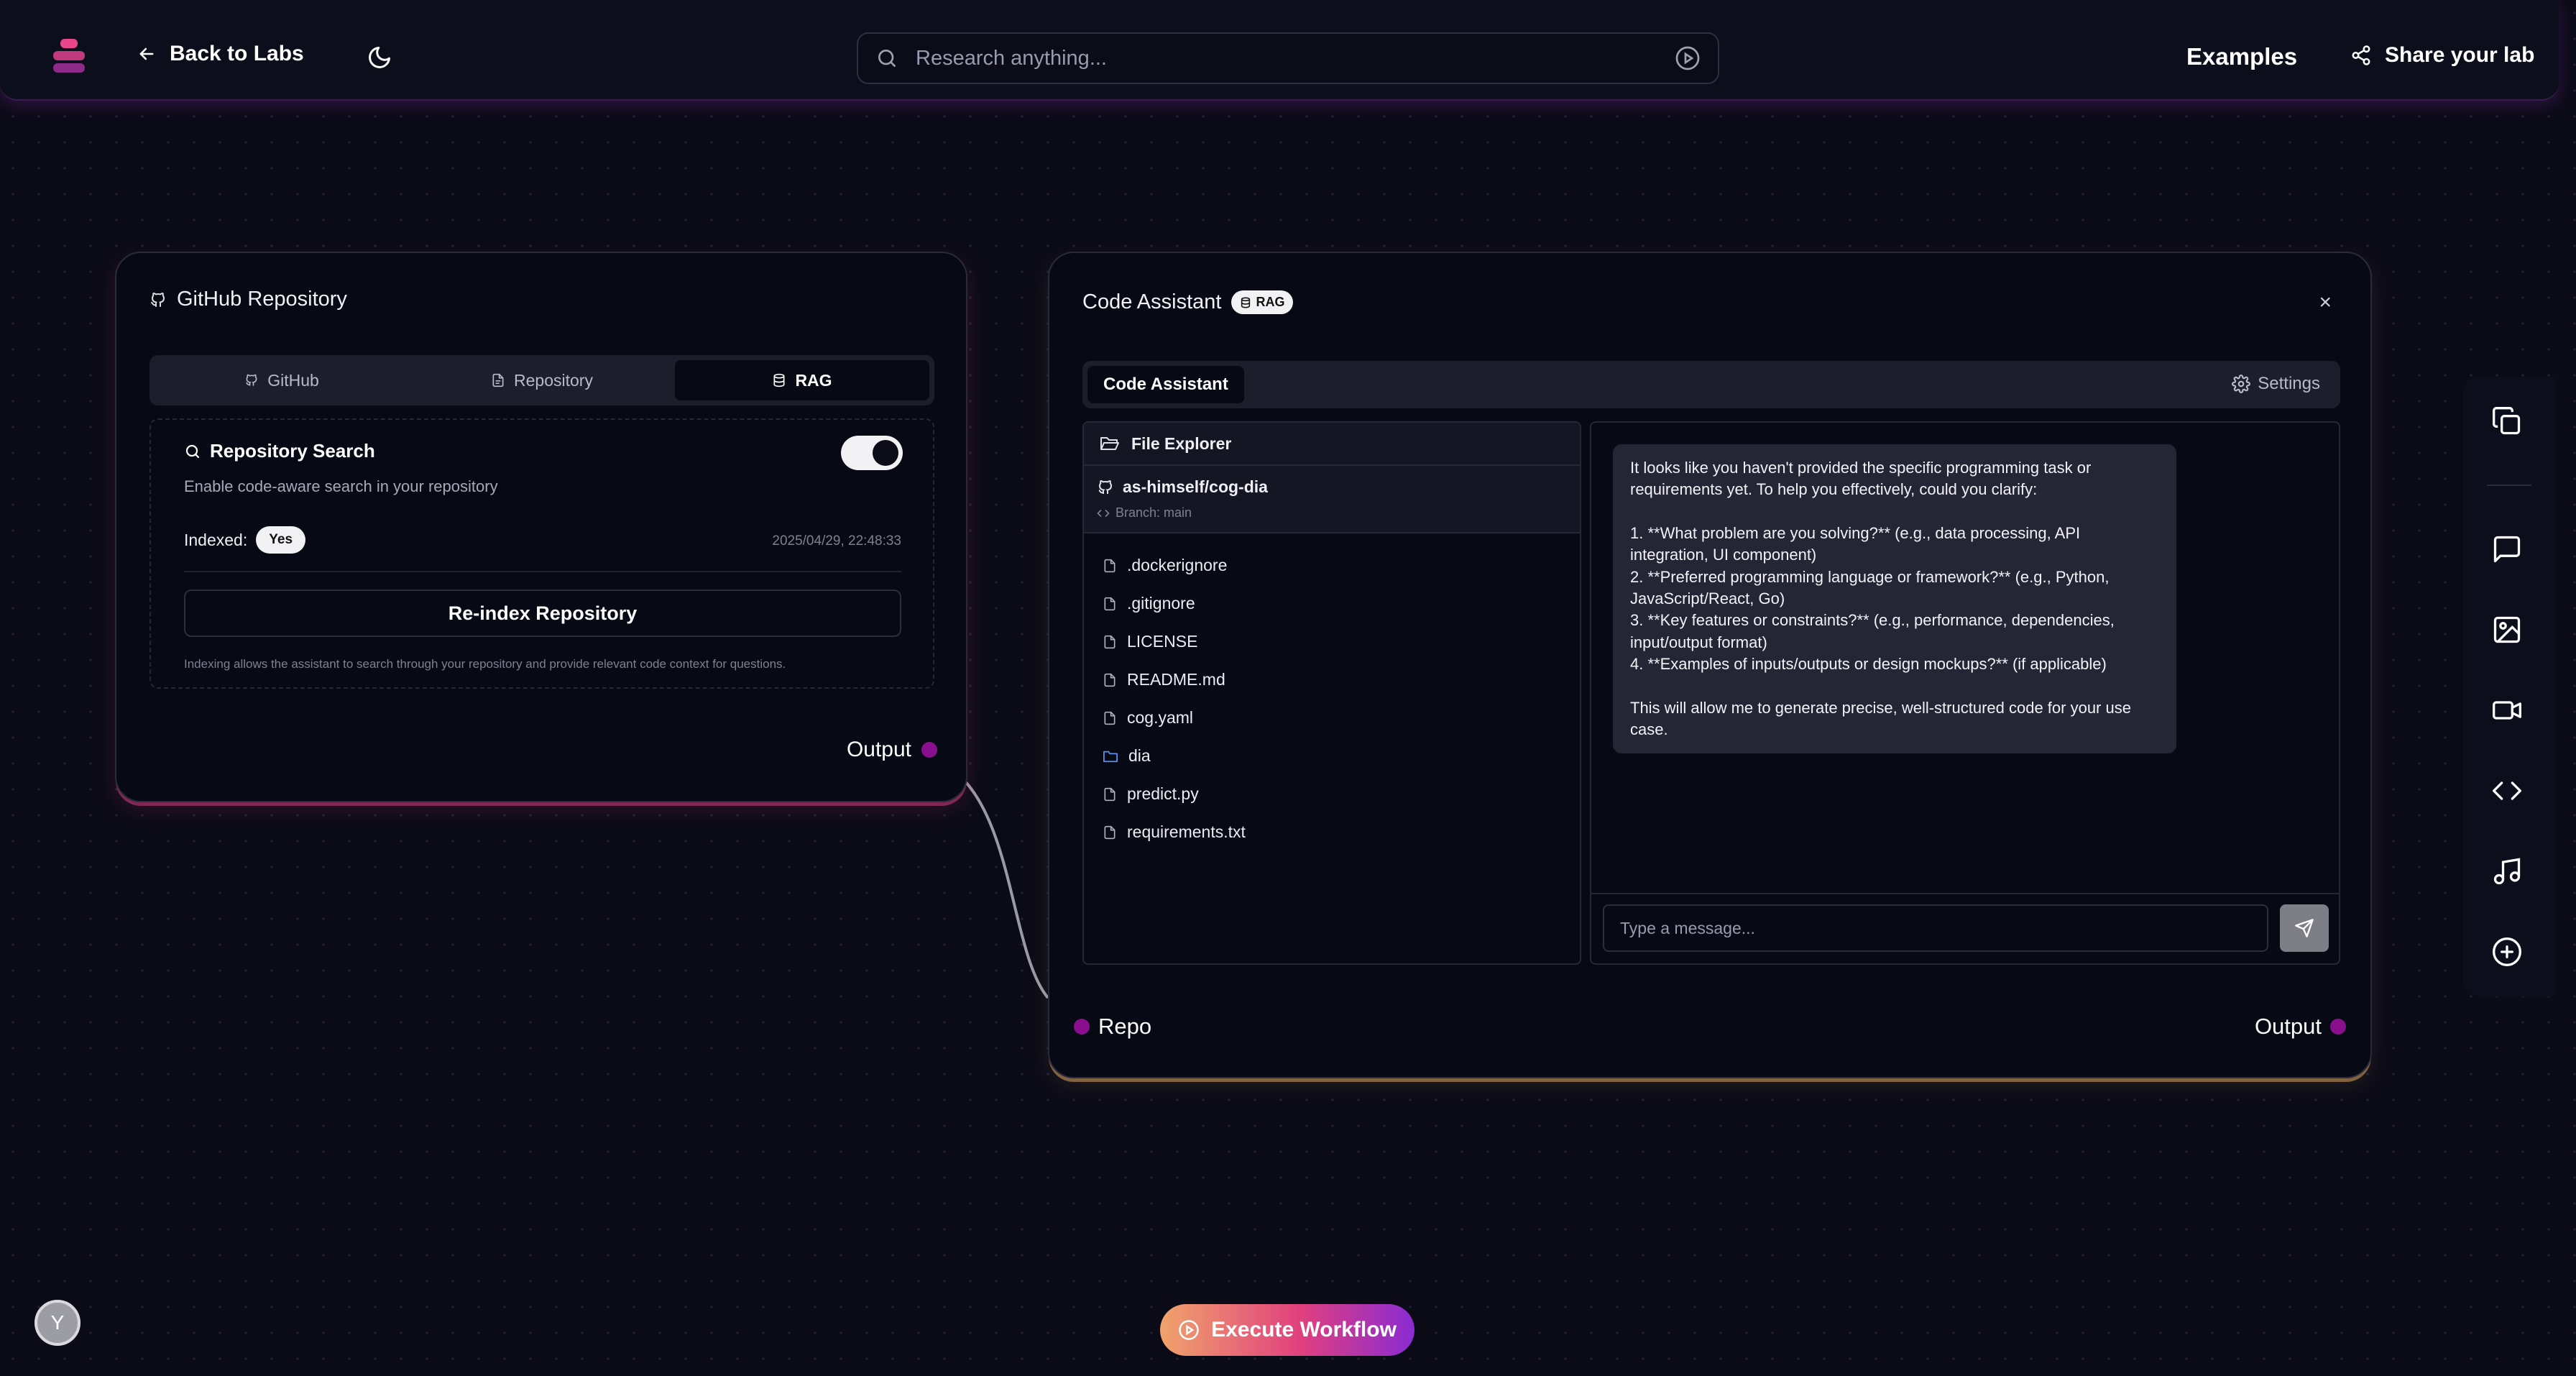 The image size is (2576, 1376). What do you see at coordinates (1332, 756) in the screenshot?
I see `folder-item: dia` at bounding box center [1332, 756].